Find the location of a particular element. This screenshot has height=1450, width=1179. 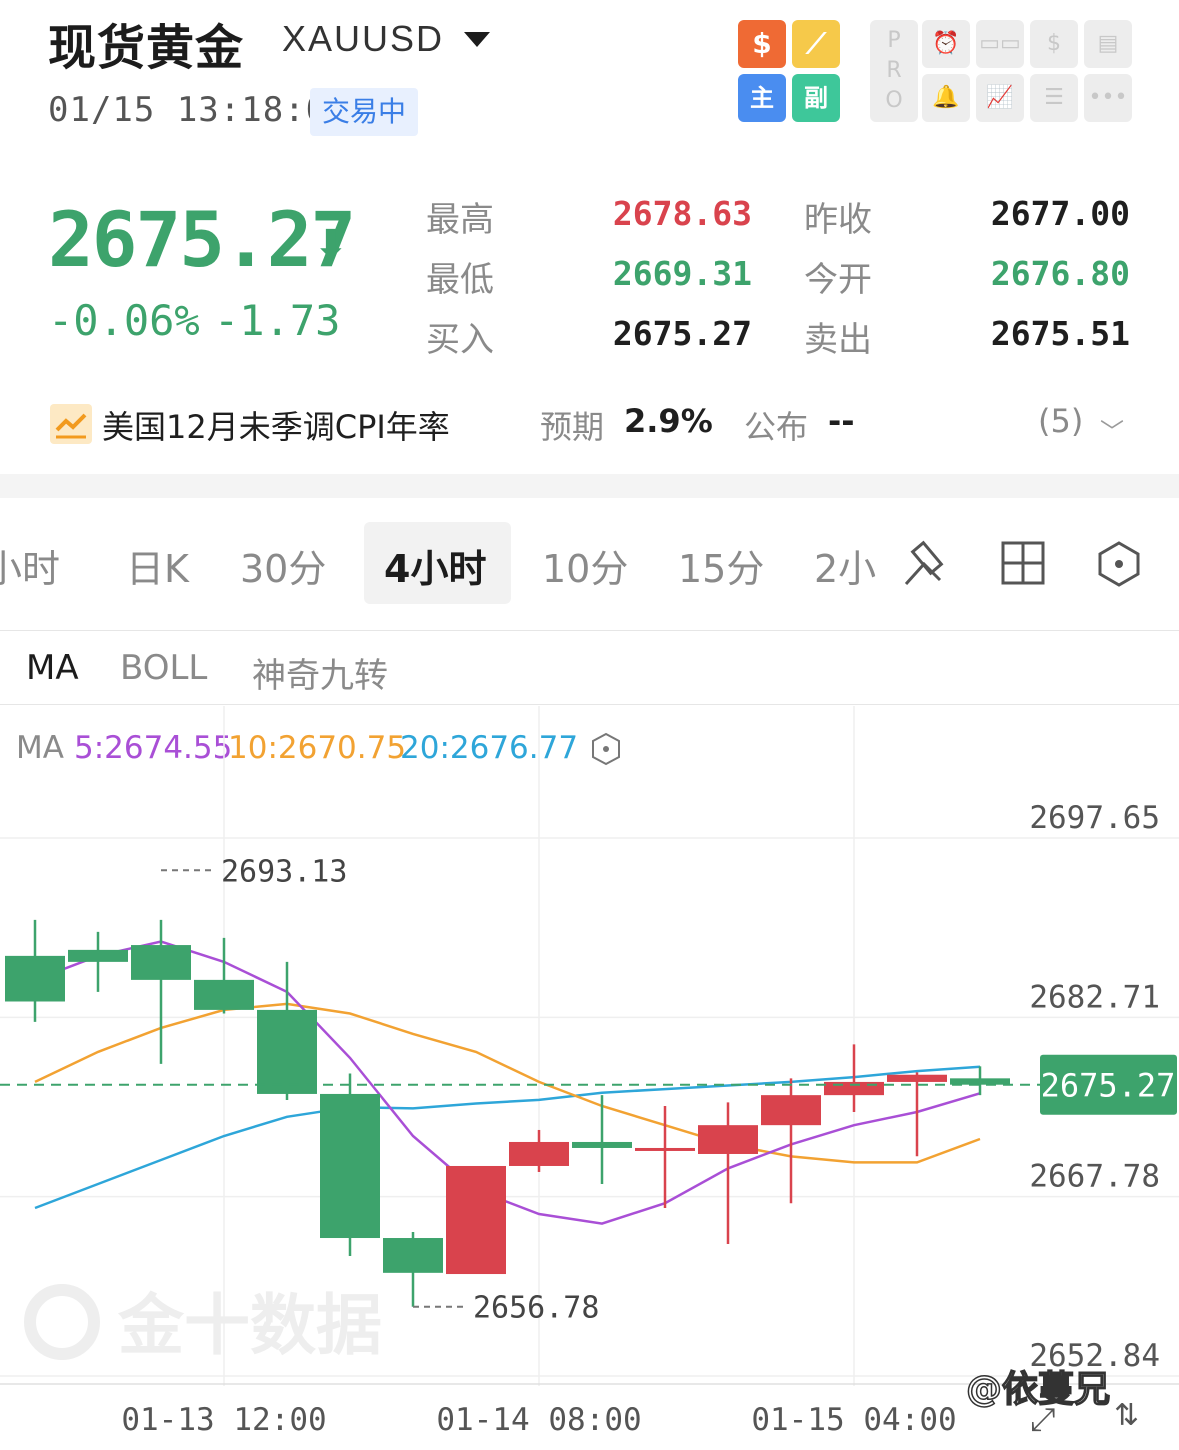

event-name: 美国12月未季调CPI年率 is located at coordinates (276, 425).